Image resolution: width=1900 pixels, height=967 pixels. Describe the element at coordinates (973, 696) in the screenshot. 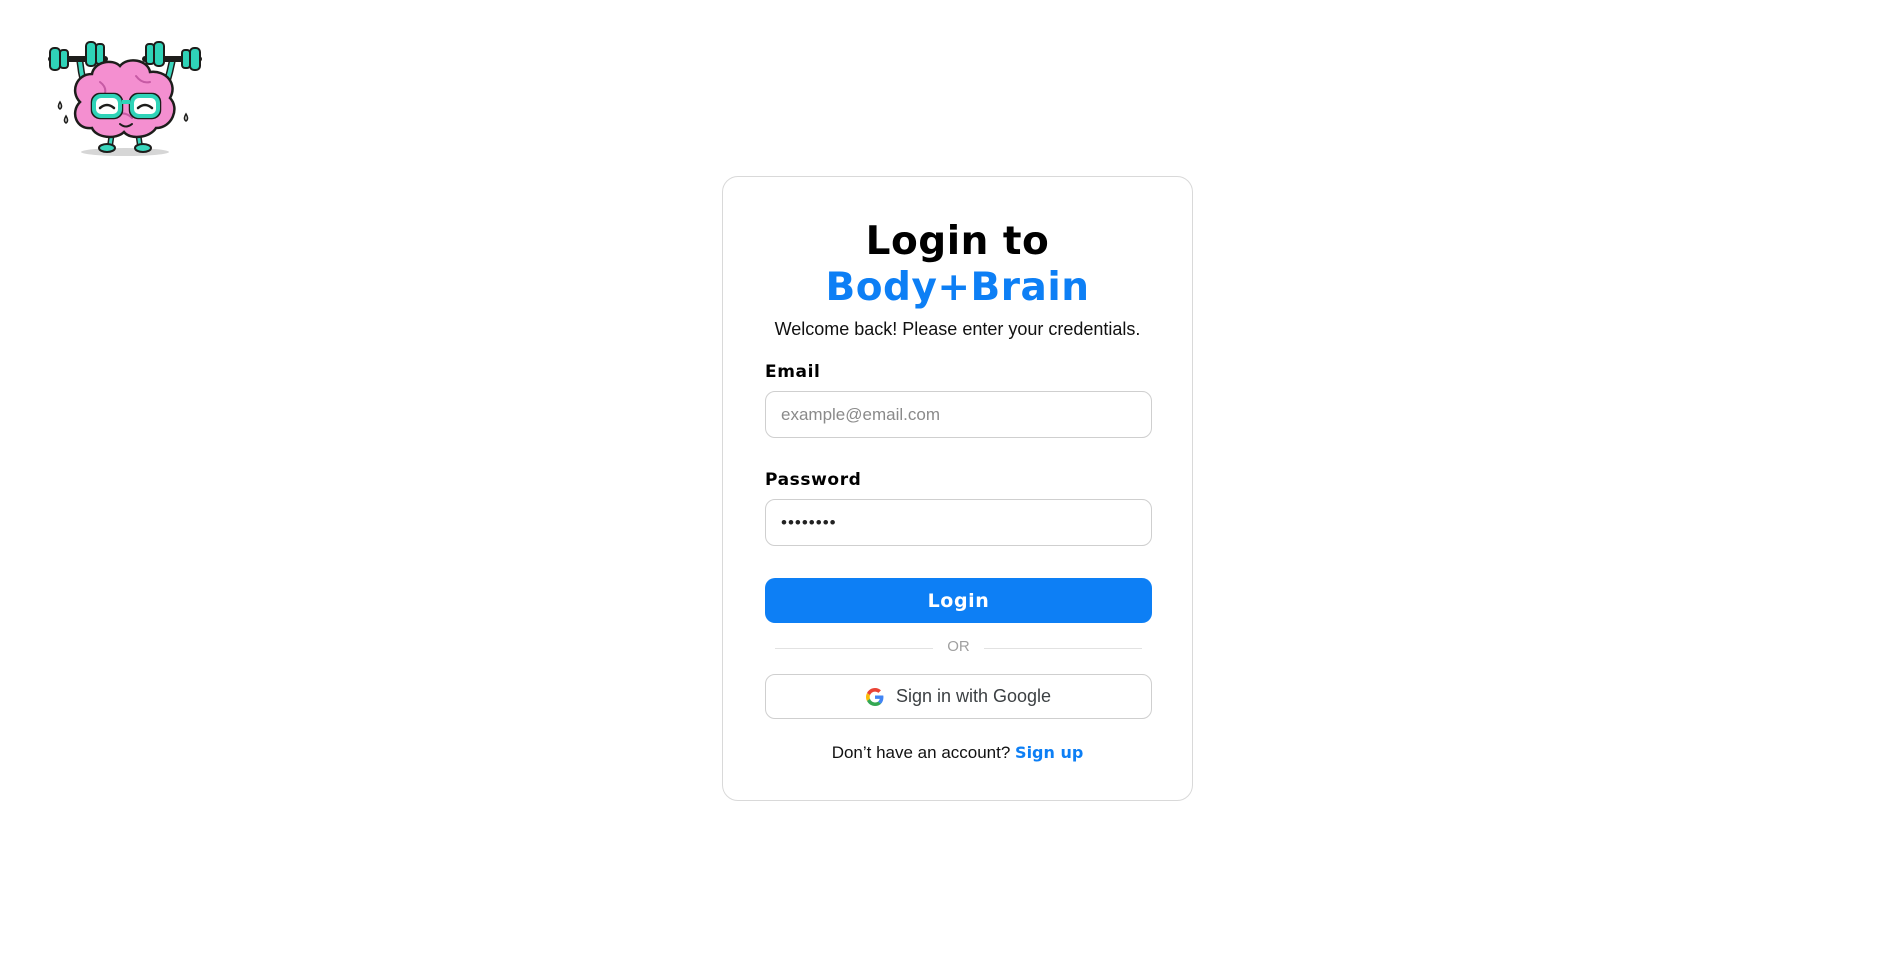

I see `google-button-label: Sign in with Google` at that location.